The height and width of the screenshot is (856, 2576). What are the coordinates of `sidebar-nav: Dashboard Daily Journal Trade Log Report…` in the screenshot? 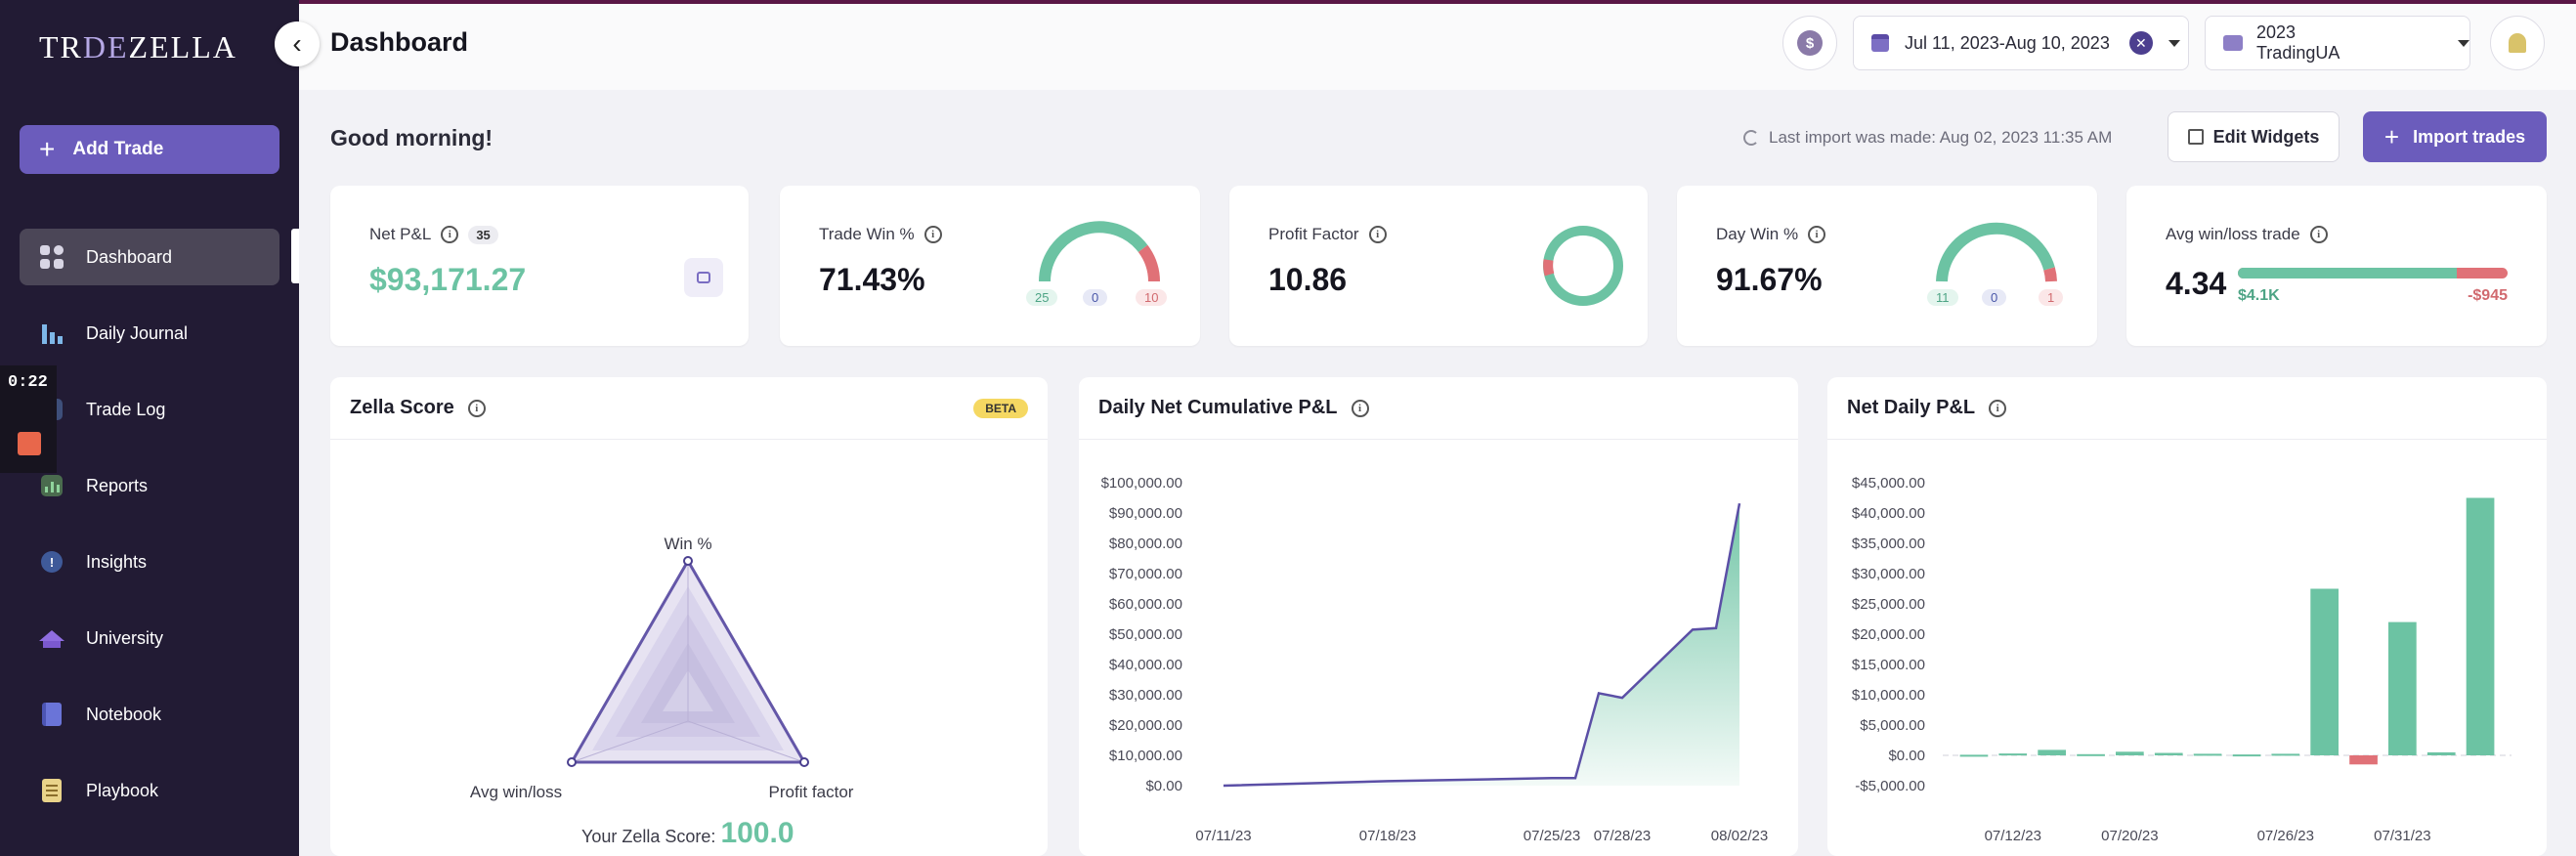 It's located at (149, 533).